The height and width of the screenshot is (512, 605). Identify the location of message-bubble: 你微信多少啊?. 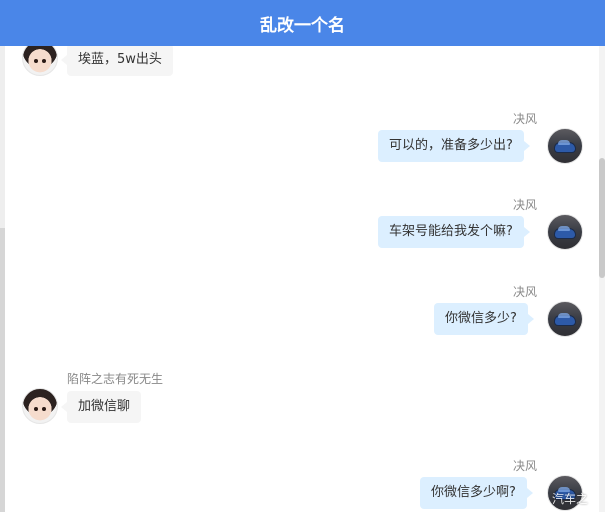
(476, 493).